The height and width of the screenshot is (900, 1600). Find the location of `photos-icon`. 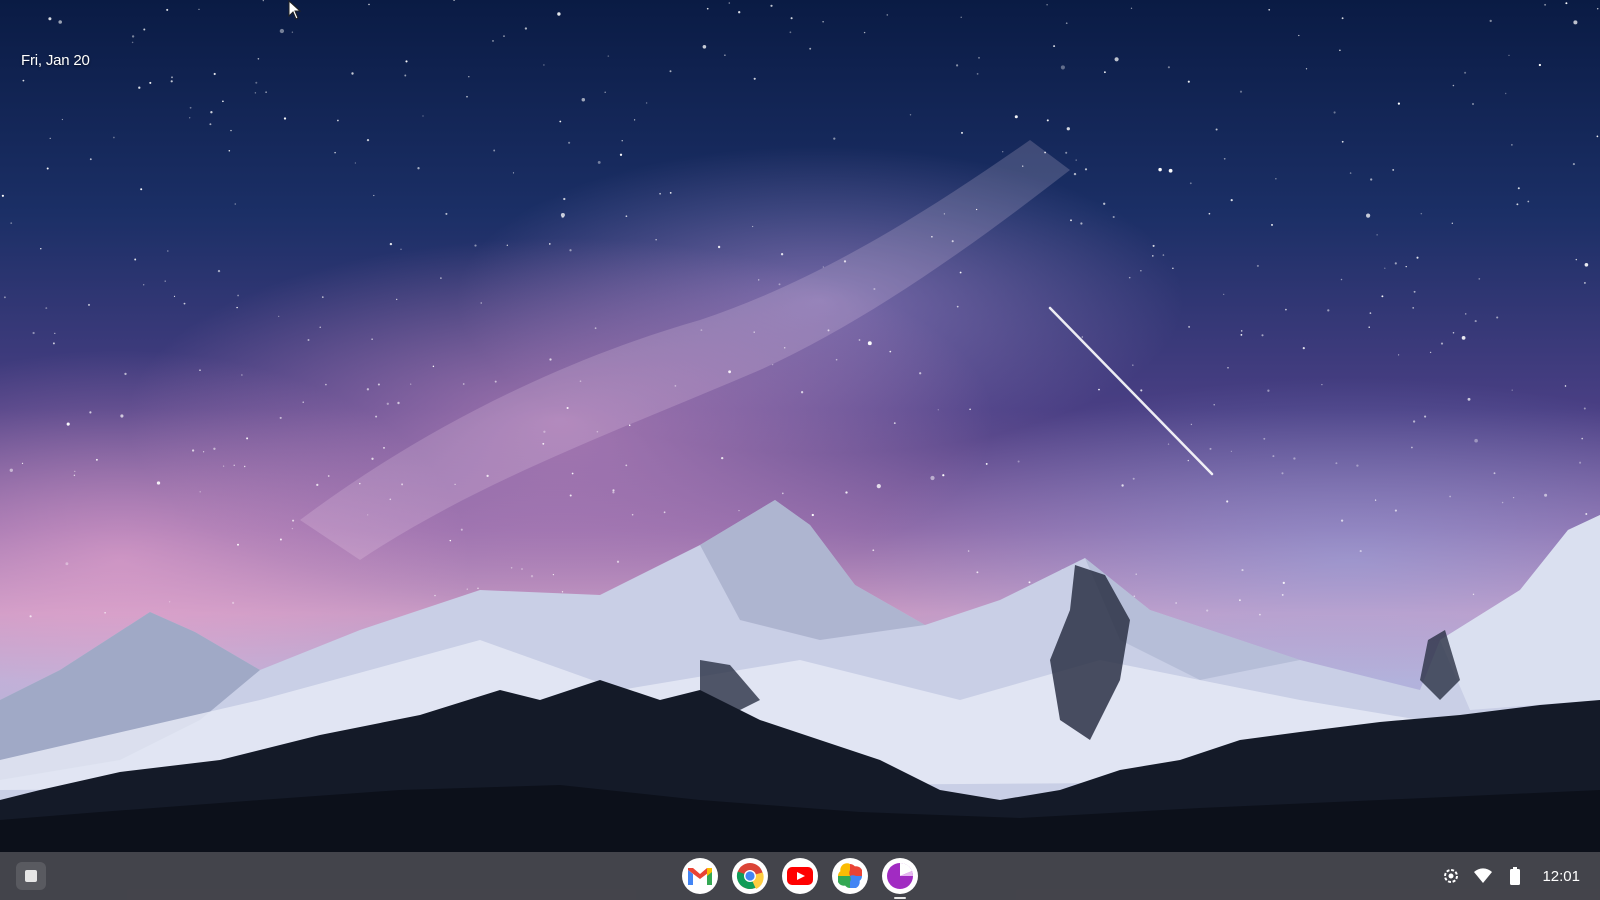

photos-icon is located at coordinates (850, 875).